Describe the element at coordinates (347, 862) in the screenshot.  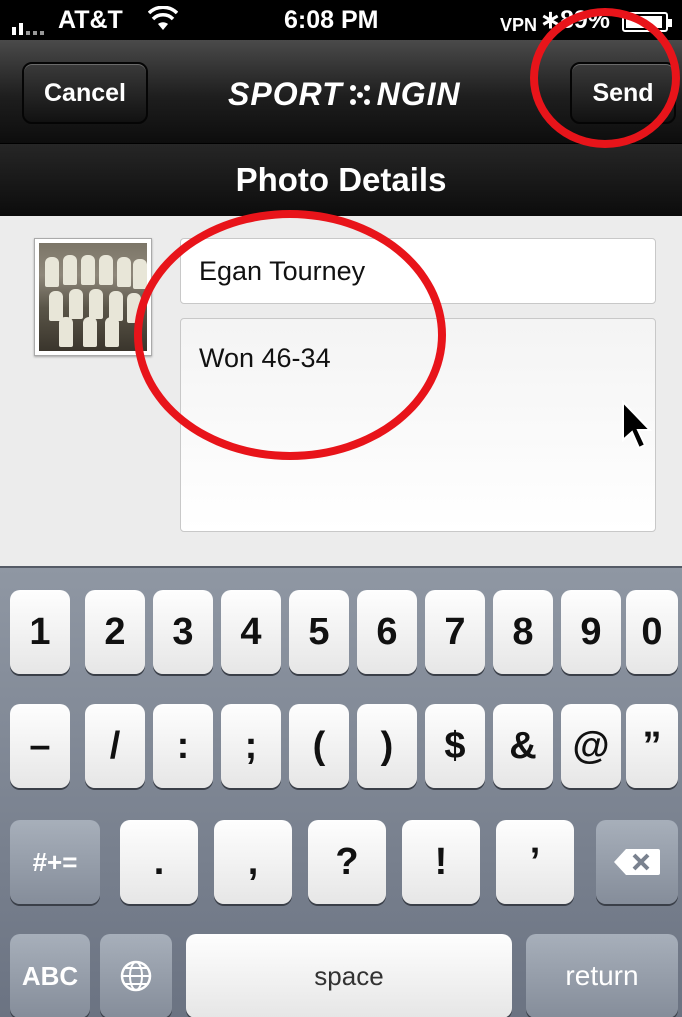
I see `key-question: ?` at that location.